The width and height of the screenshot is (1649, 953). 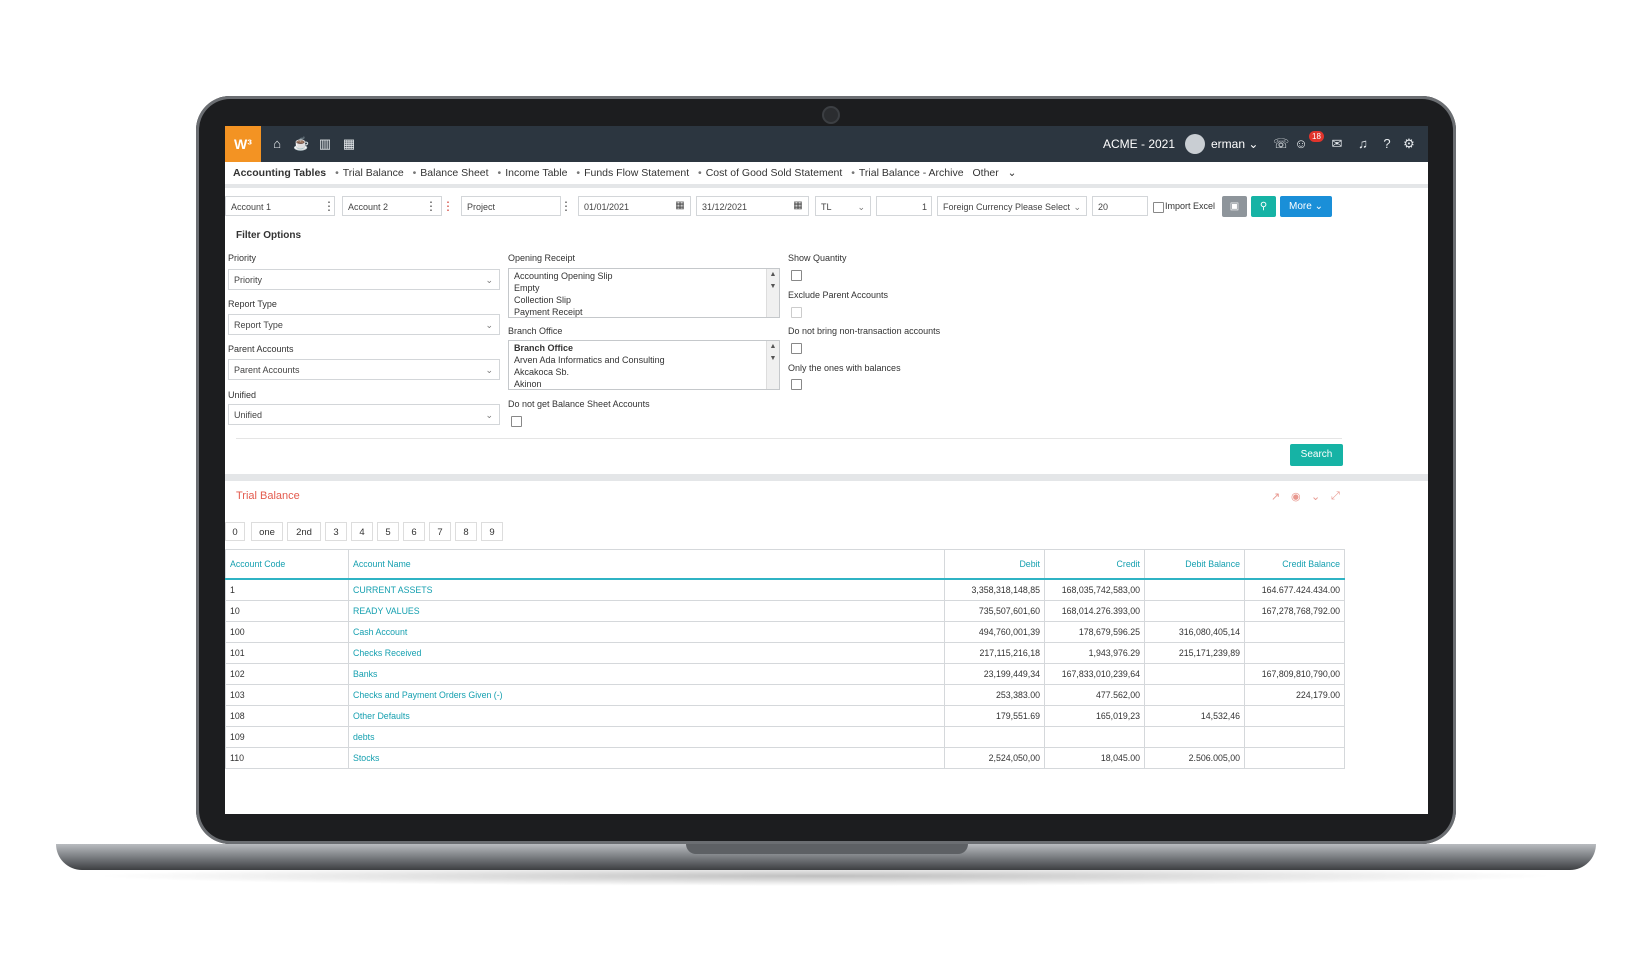 I want to click on account-link: Banks, so click(x=646, y=674).